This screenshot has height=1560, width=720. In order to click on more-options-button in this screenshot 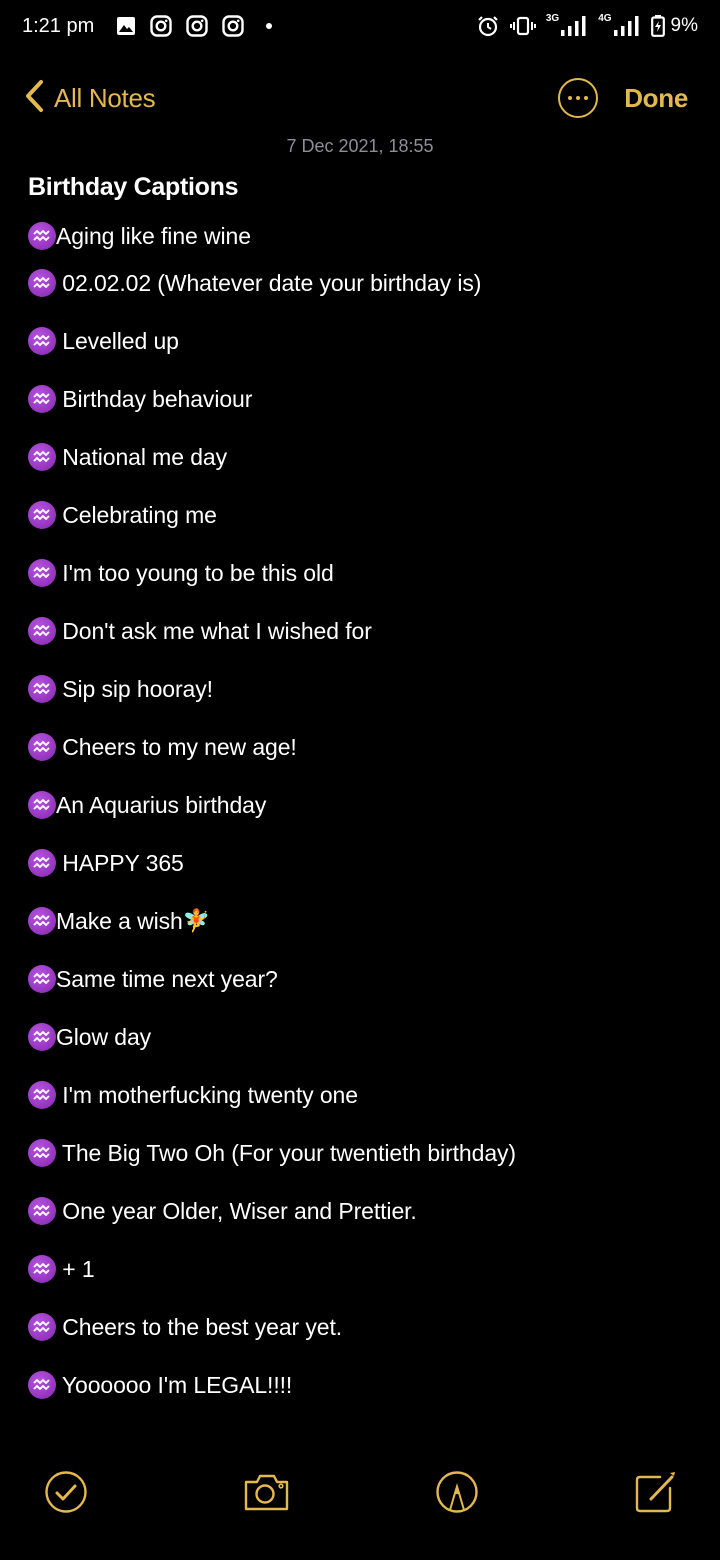, I will do `click(578, 98)`.